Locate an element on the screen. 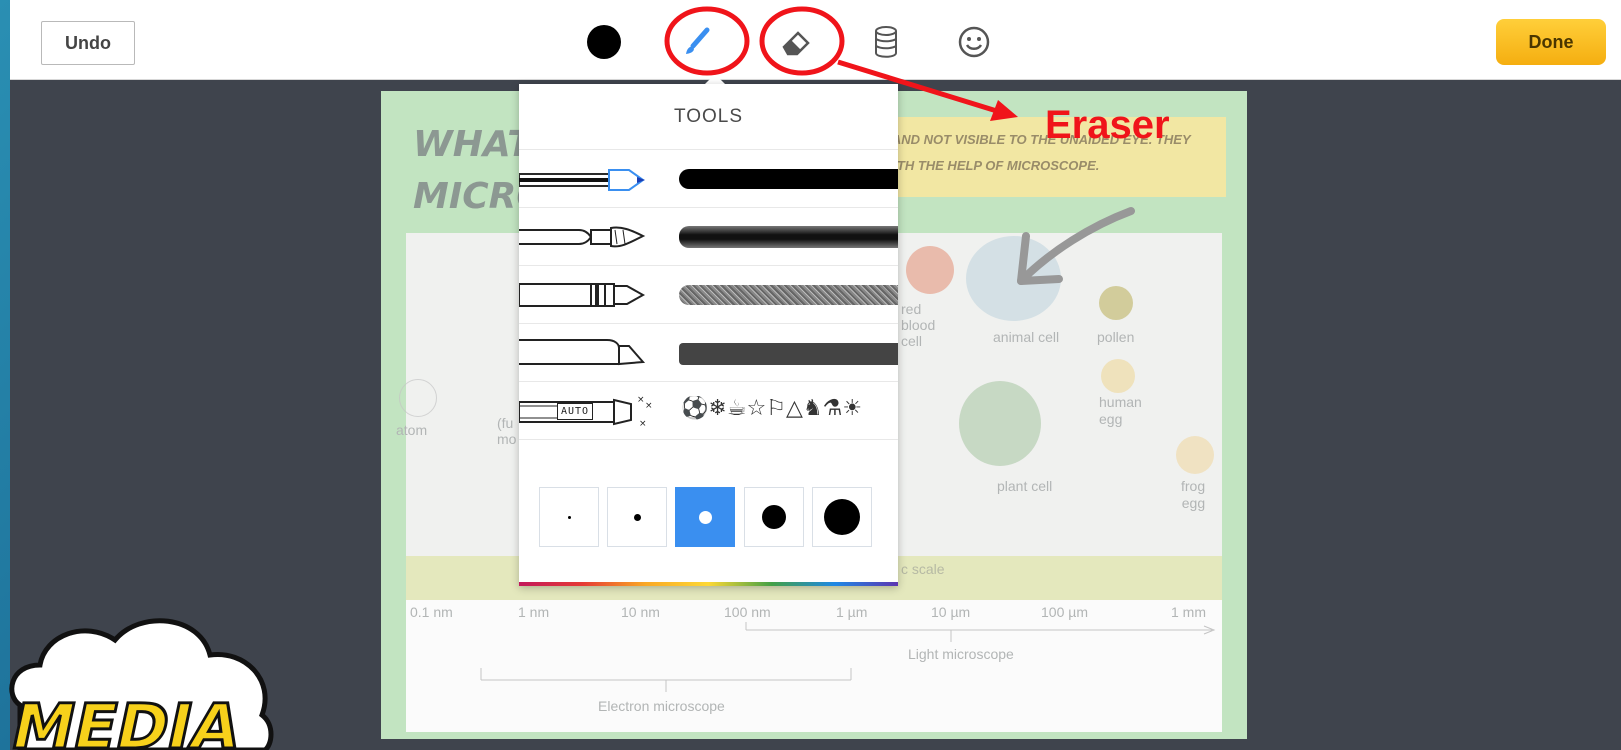  svg-text: MEDIA is located at coordinates (126, 720).